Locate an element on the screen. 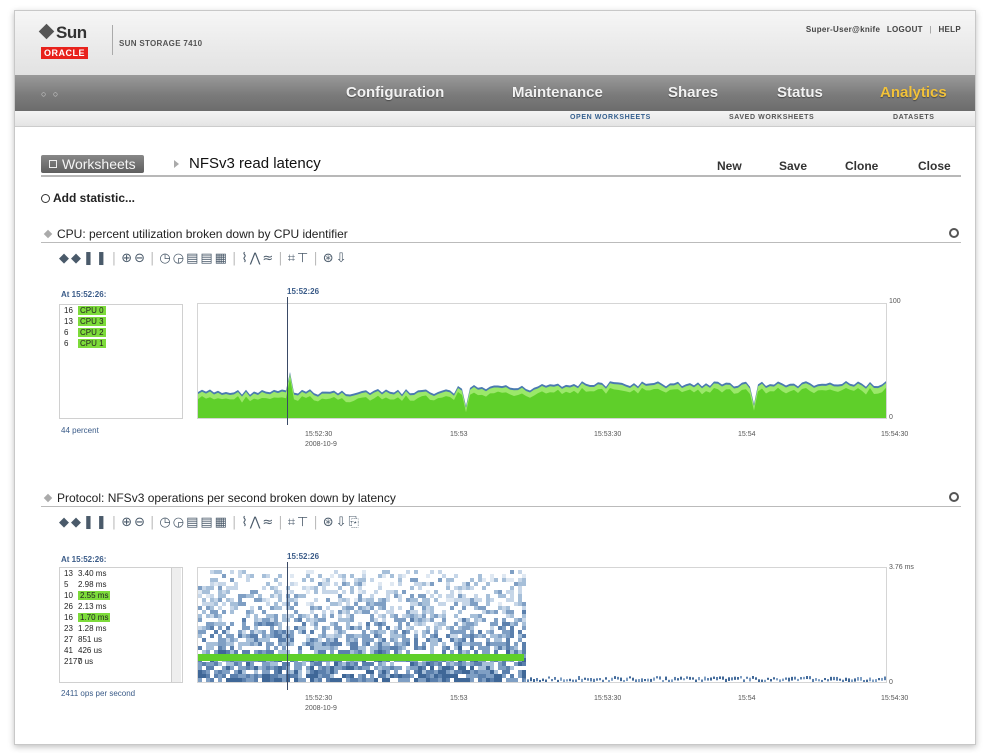 This screenshot has height=753, width=983. legend-row: 5 2.98 ms is located at coordinates (121, 584).